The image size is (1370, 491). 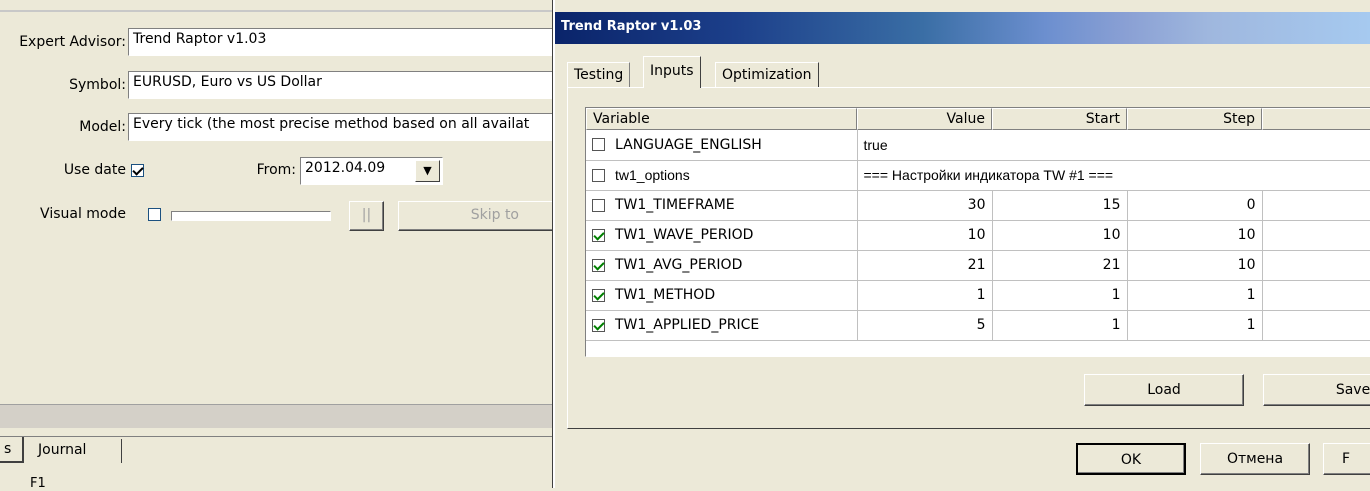 I want to click on top-divider, so click(x=280, y=11).